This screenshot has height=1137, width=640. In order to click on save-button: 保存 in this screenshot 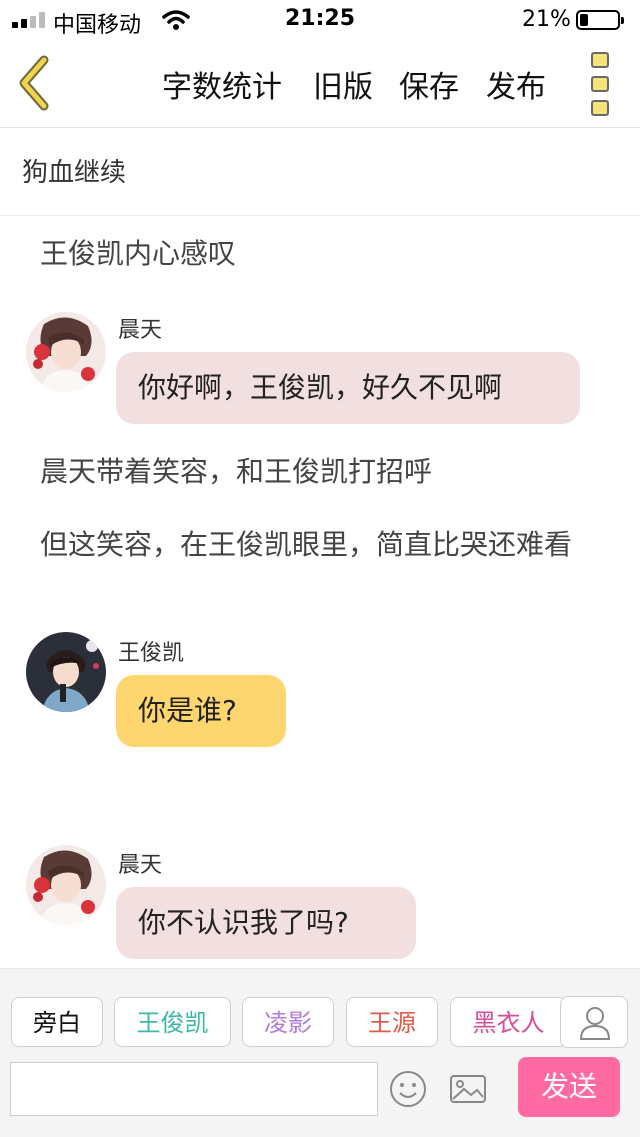, I will do `click(429, 84)`.